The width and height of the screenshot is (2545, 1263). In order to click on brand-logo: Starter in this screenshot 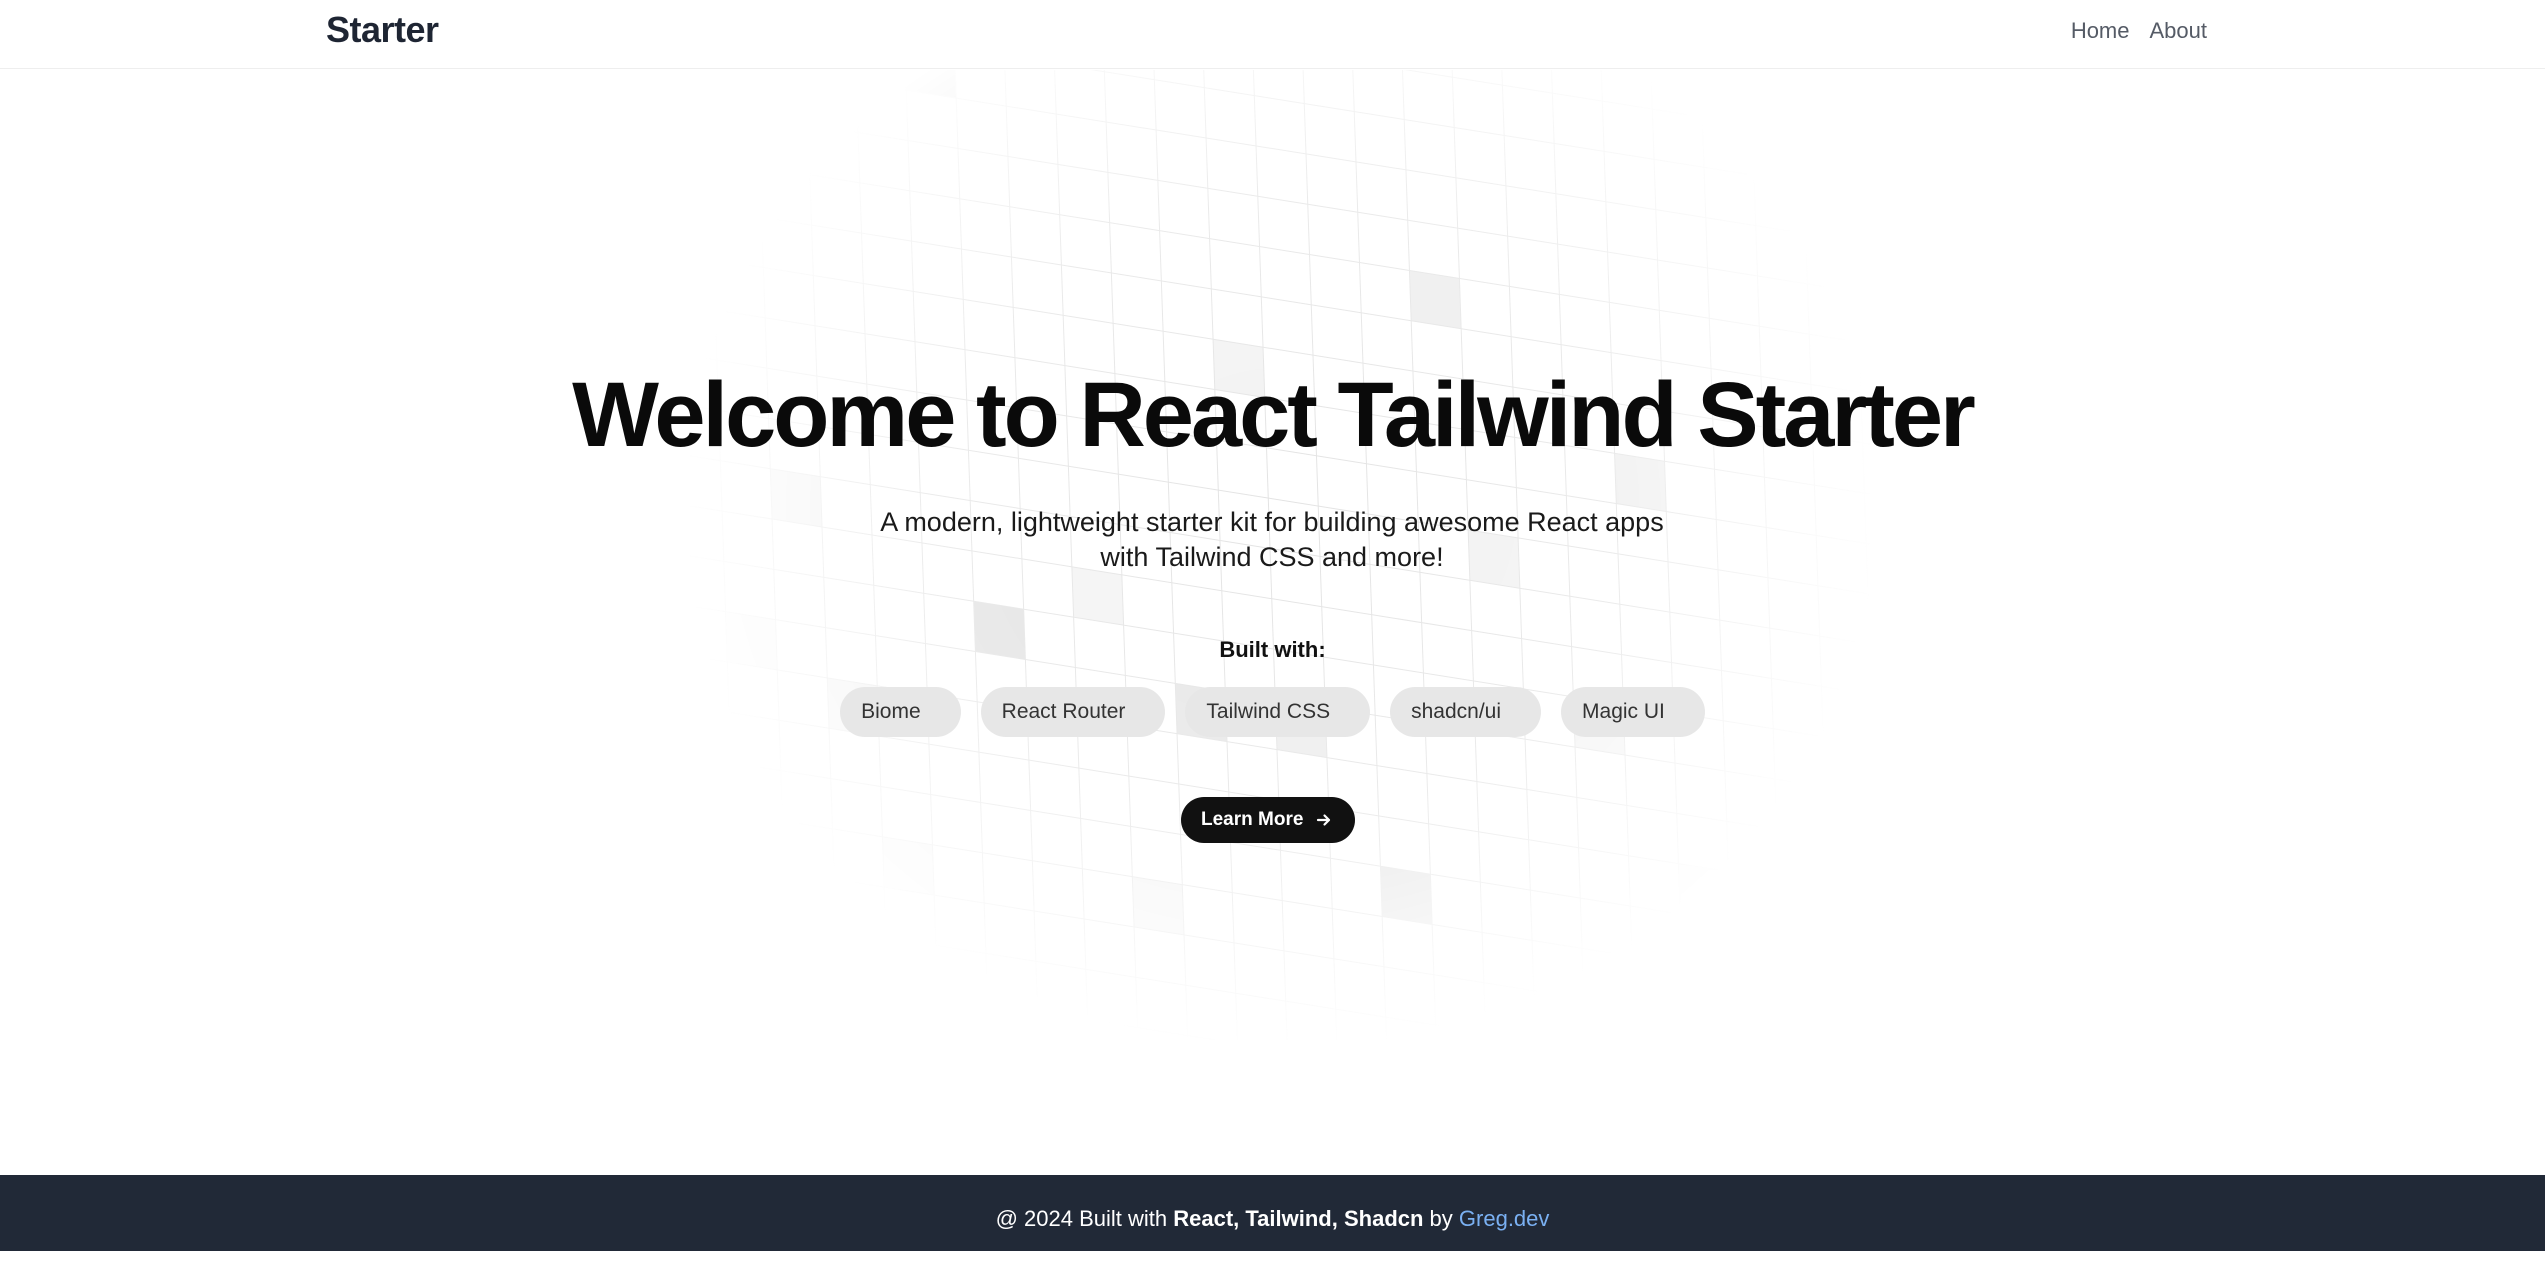, I will do `click(382, 30)`.